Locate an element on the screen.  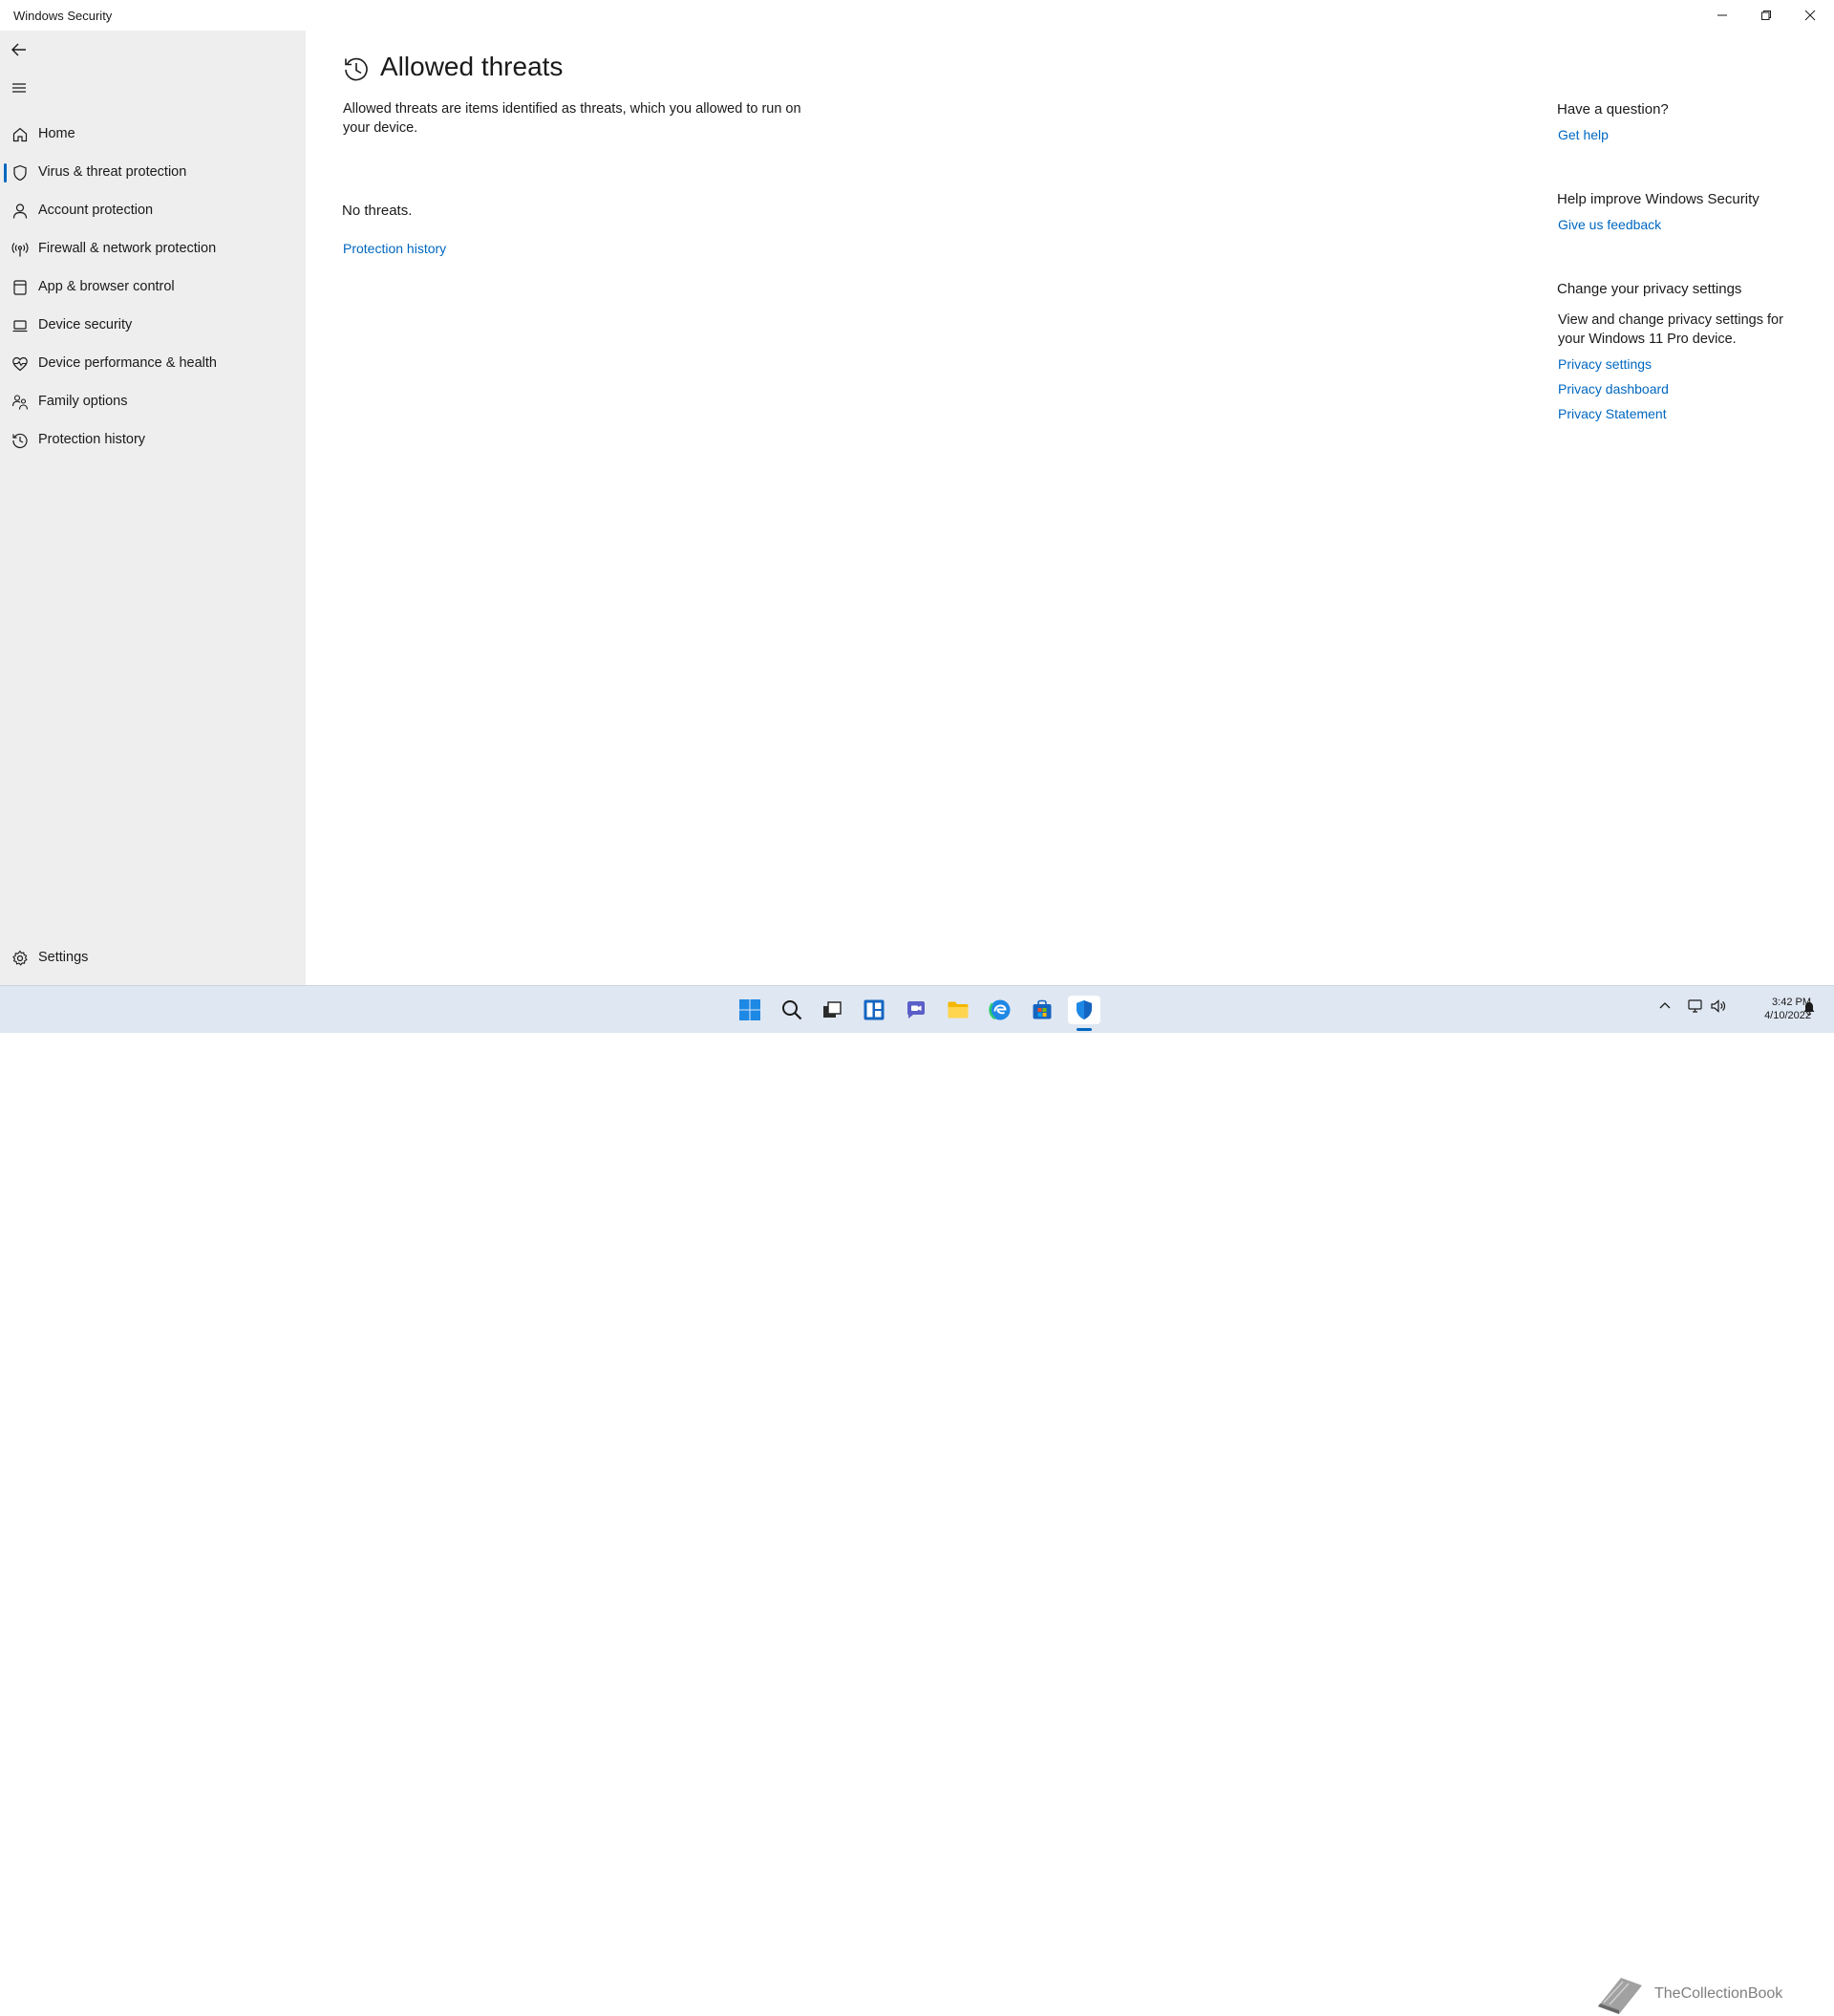
active-indicator is located at coordinates (5, 172).